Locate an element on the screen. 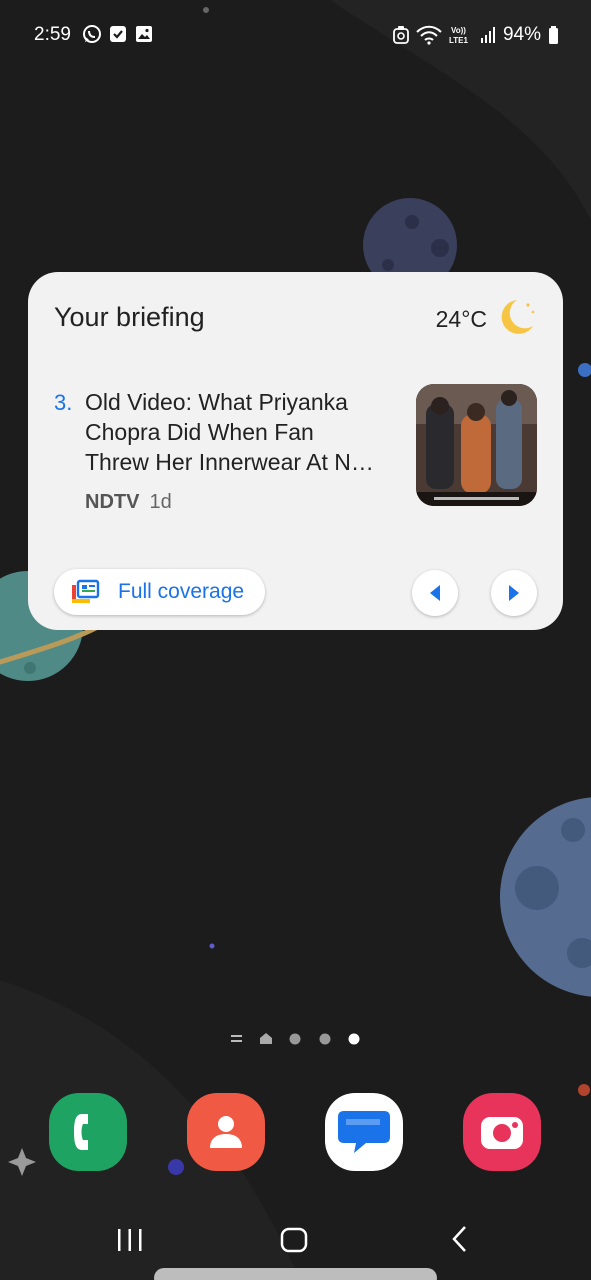 The image size is (591, 1280). signal-icon is located at coordinates (487, 35).